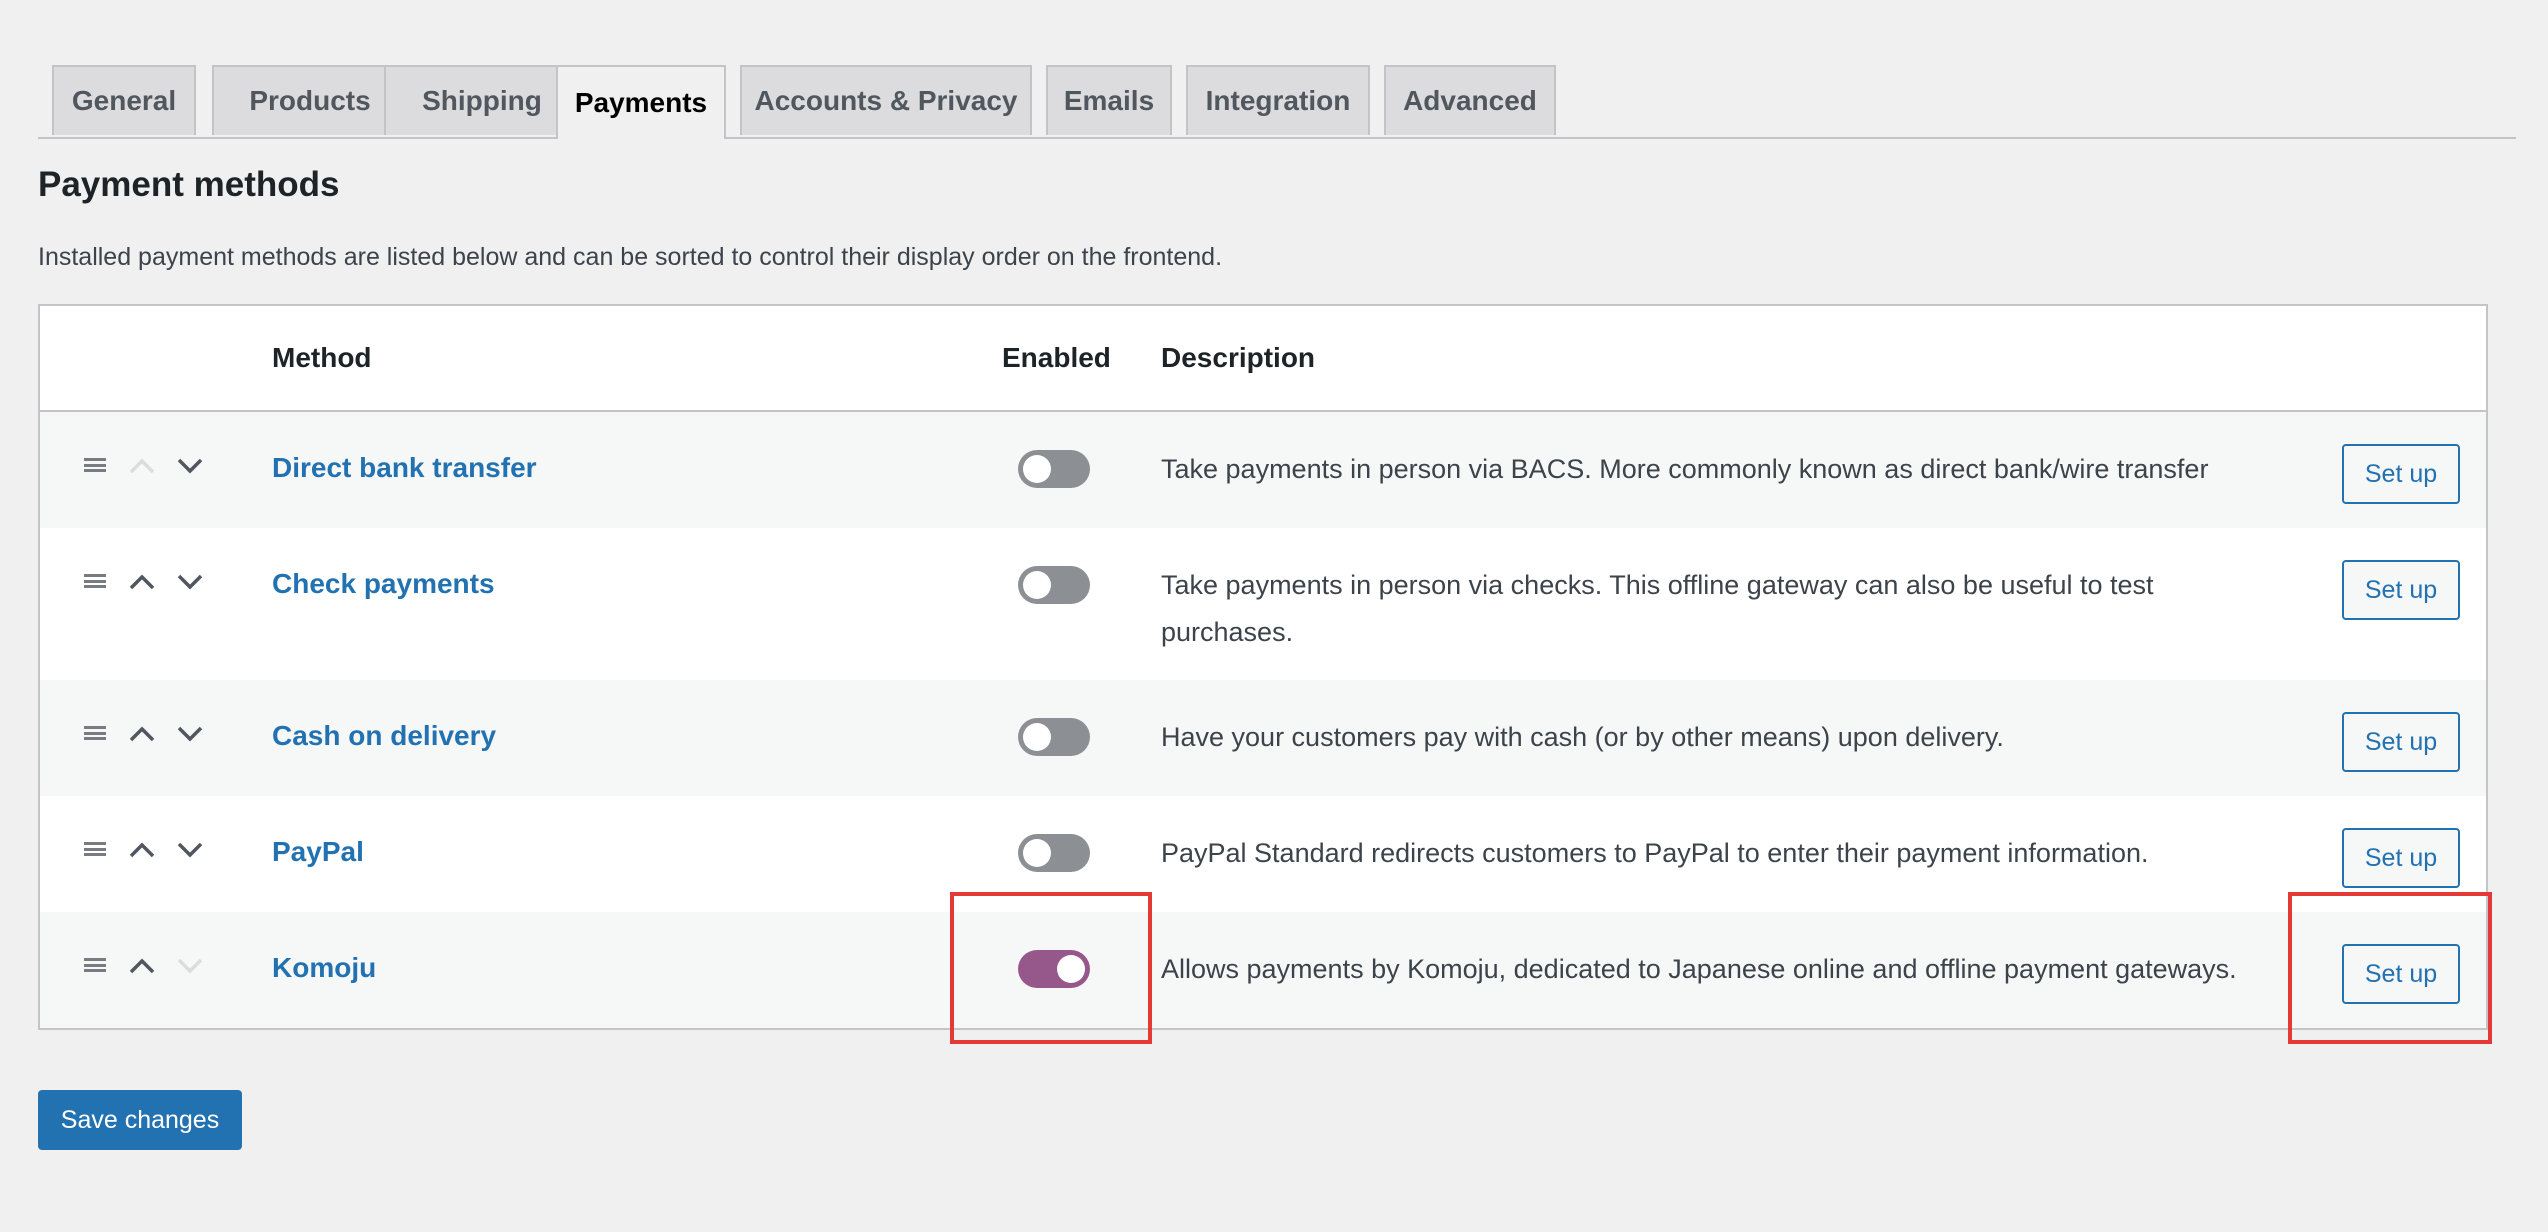 The height and width of the screenshot is (1232, 2548). I want to click on header-enabled: Enabled, so click(1056, 357).